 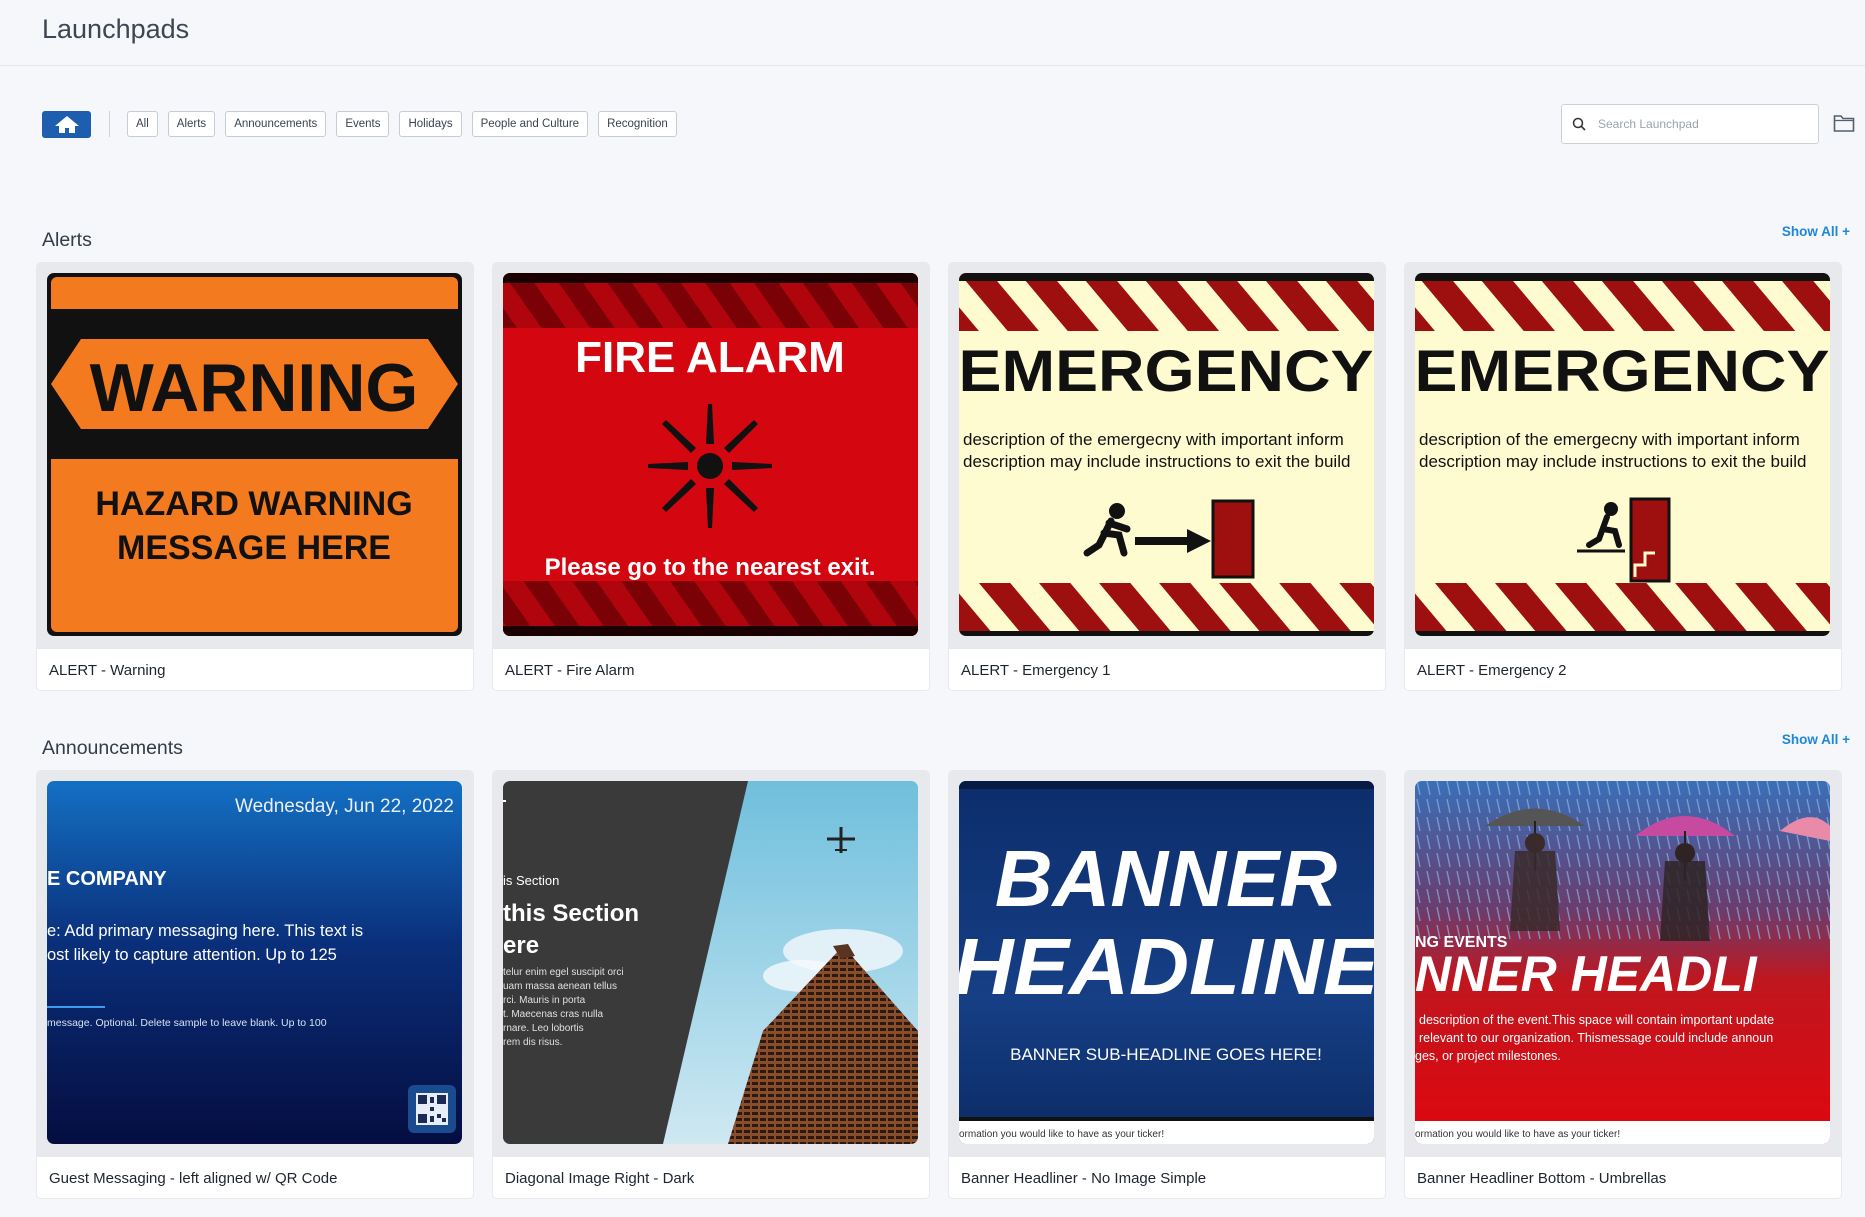 What do you see at coordinates (1166, 966) in the screenshot?
I see `thumb-banner-line2: HEADLINE` at bounding box center [1166, 966].